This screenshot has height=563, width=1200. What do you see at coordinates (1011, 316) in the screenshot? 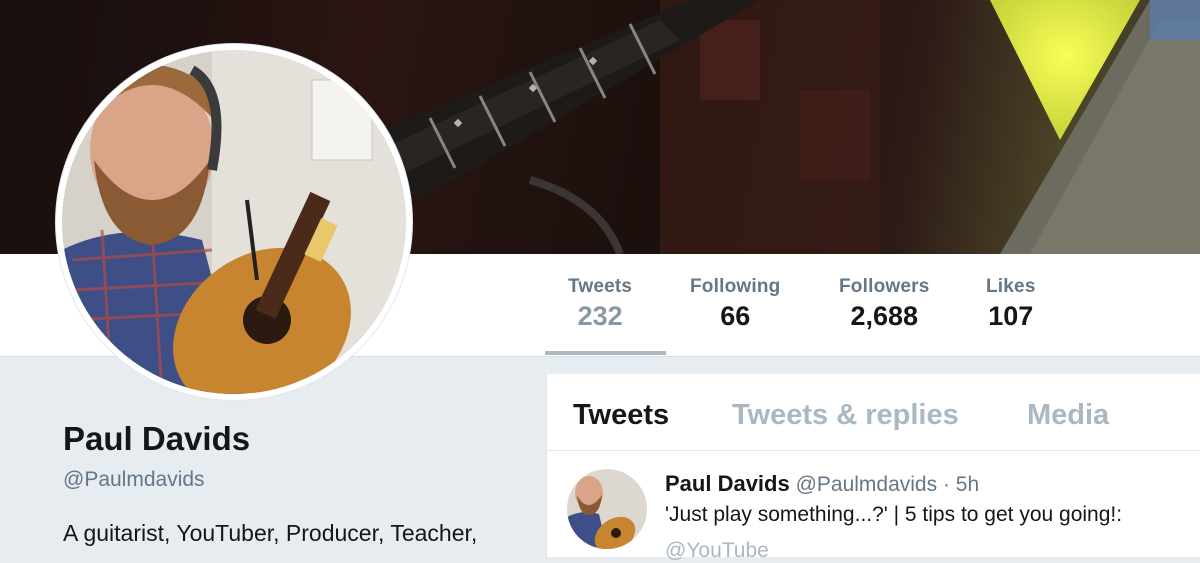
I see `stat-likes-value: 107` at bounding box center [1011, 316].